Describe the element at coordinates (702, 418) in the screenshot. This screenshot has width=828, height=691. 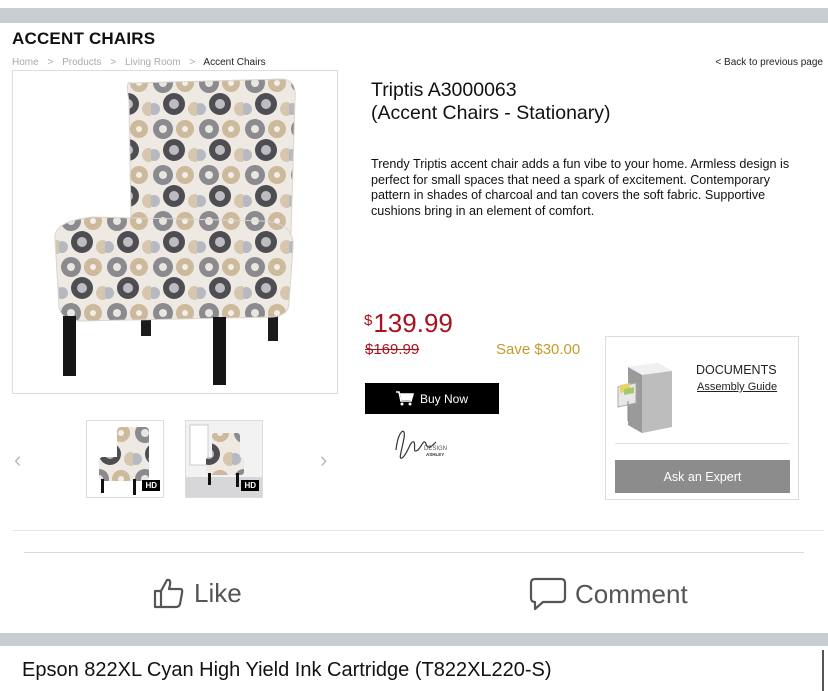
I see `documents-panel: DOCUMENTS Assembly Guide Ask an Expert` at that location.